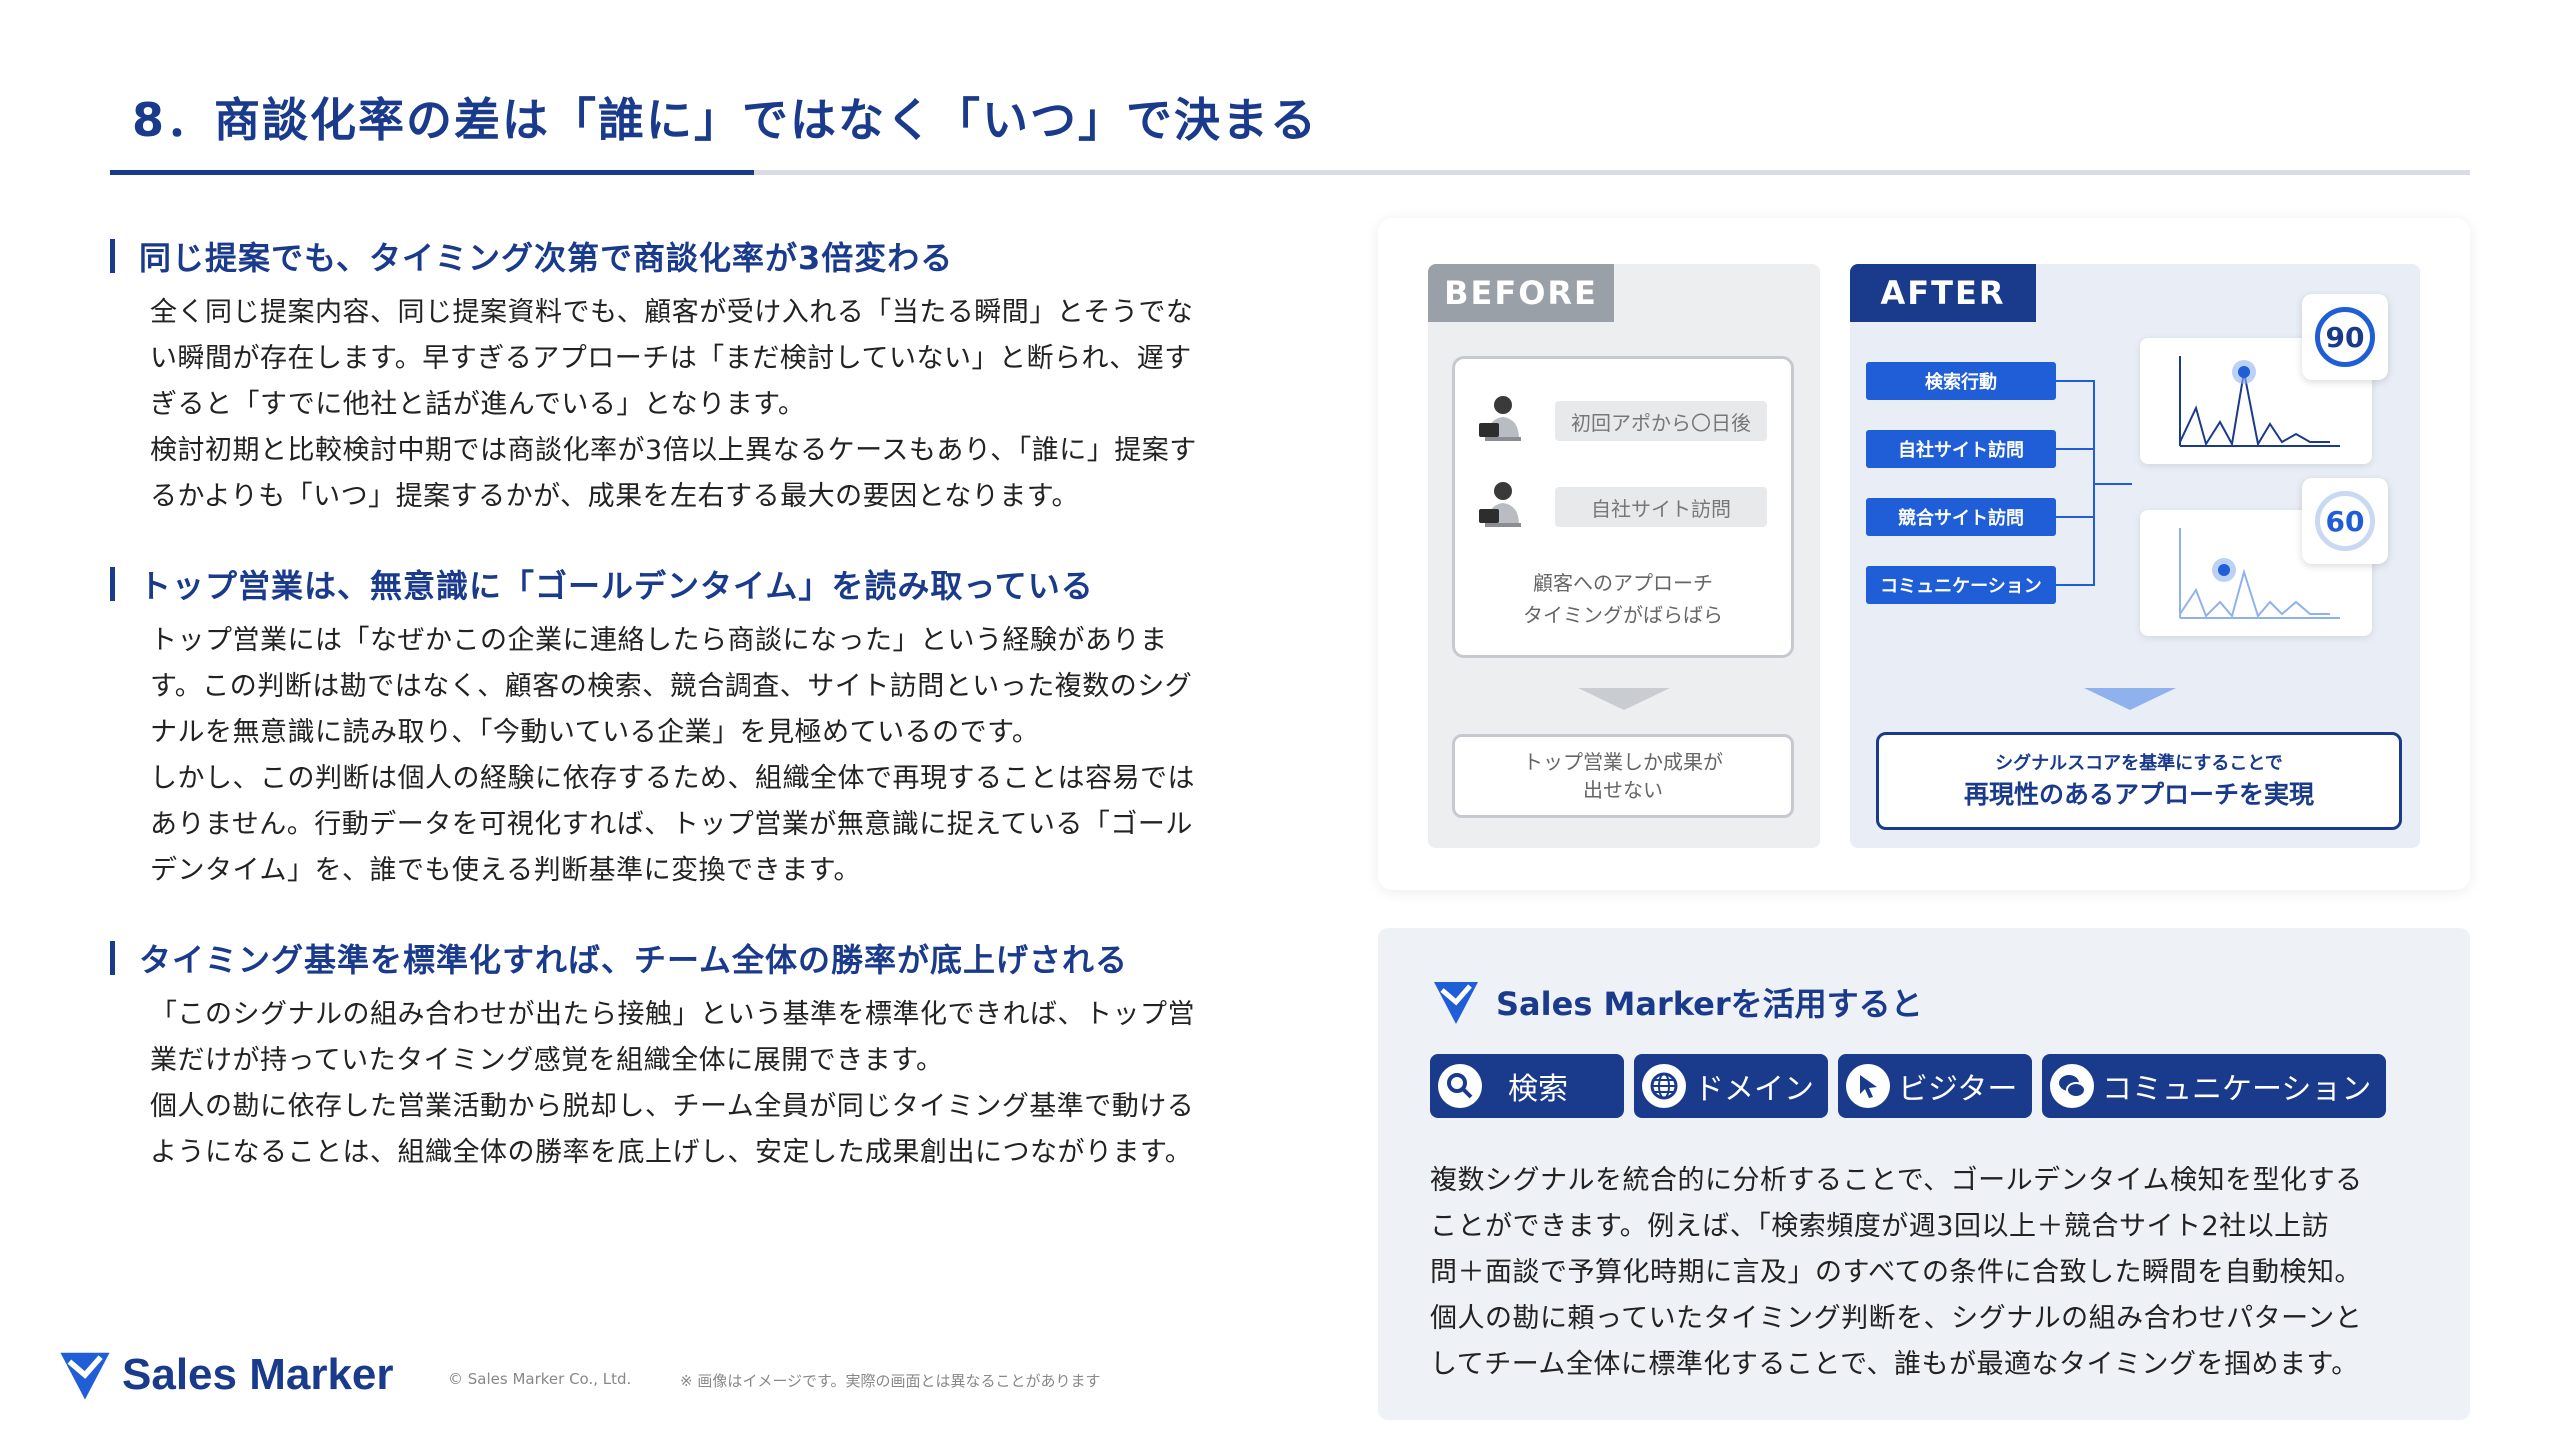 The image size is (2560, 1440). What do you see at coordinates (1521, 293) in the screenshot?
I see `before-tag: BEFORE` at bounding box center [1521, 293].